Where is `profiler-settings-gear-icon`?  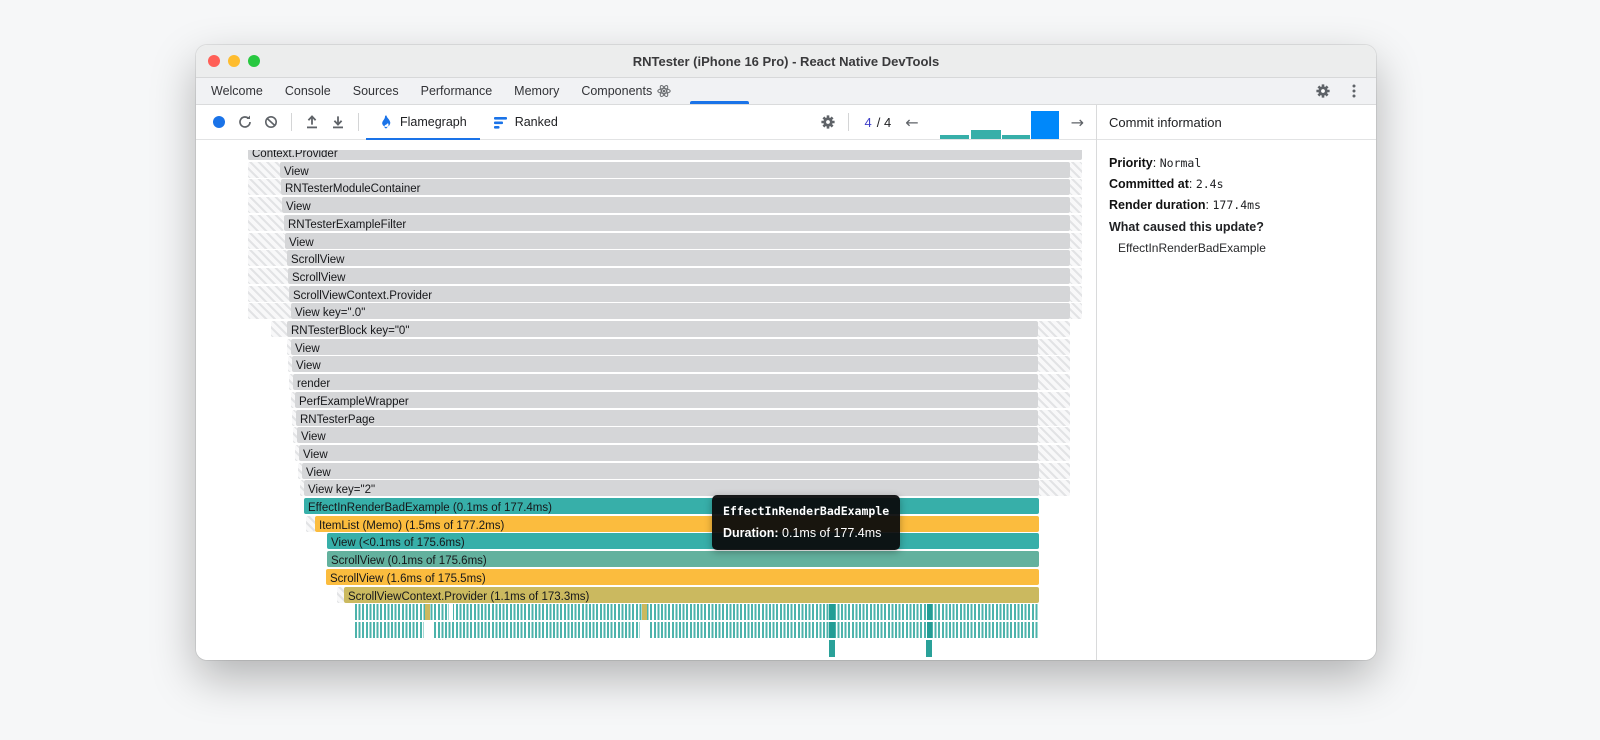 profiler-settings-gear-icon is located at coordinates (828, 122).